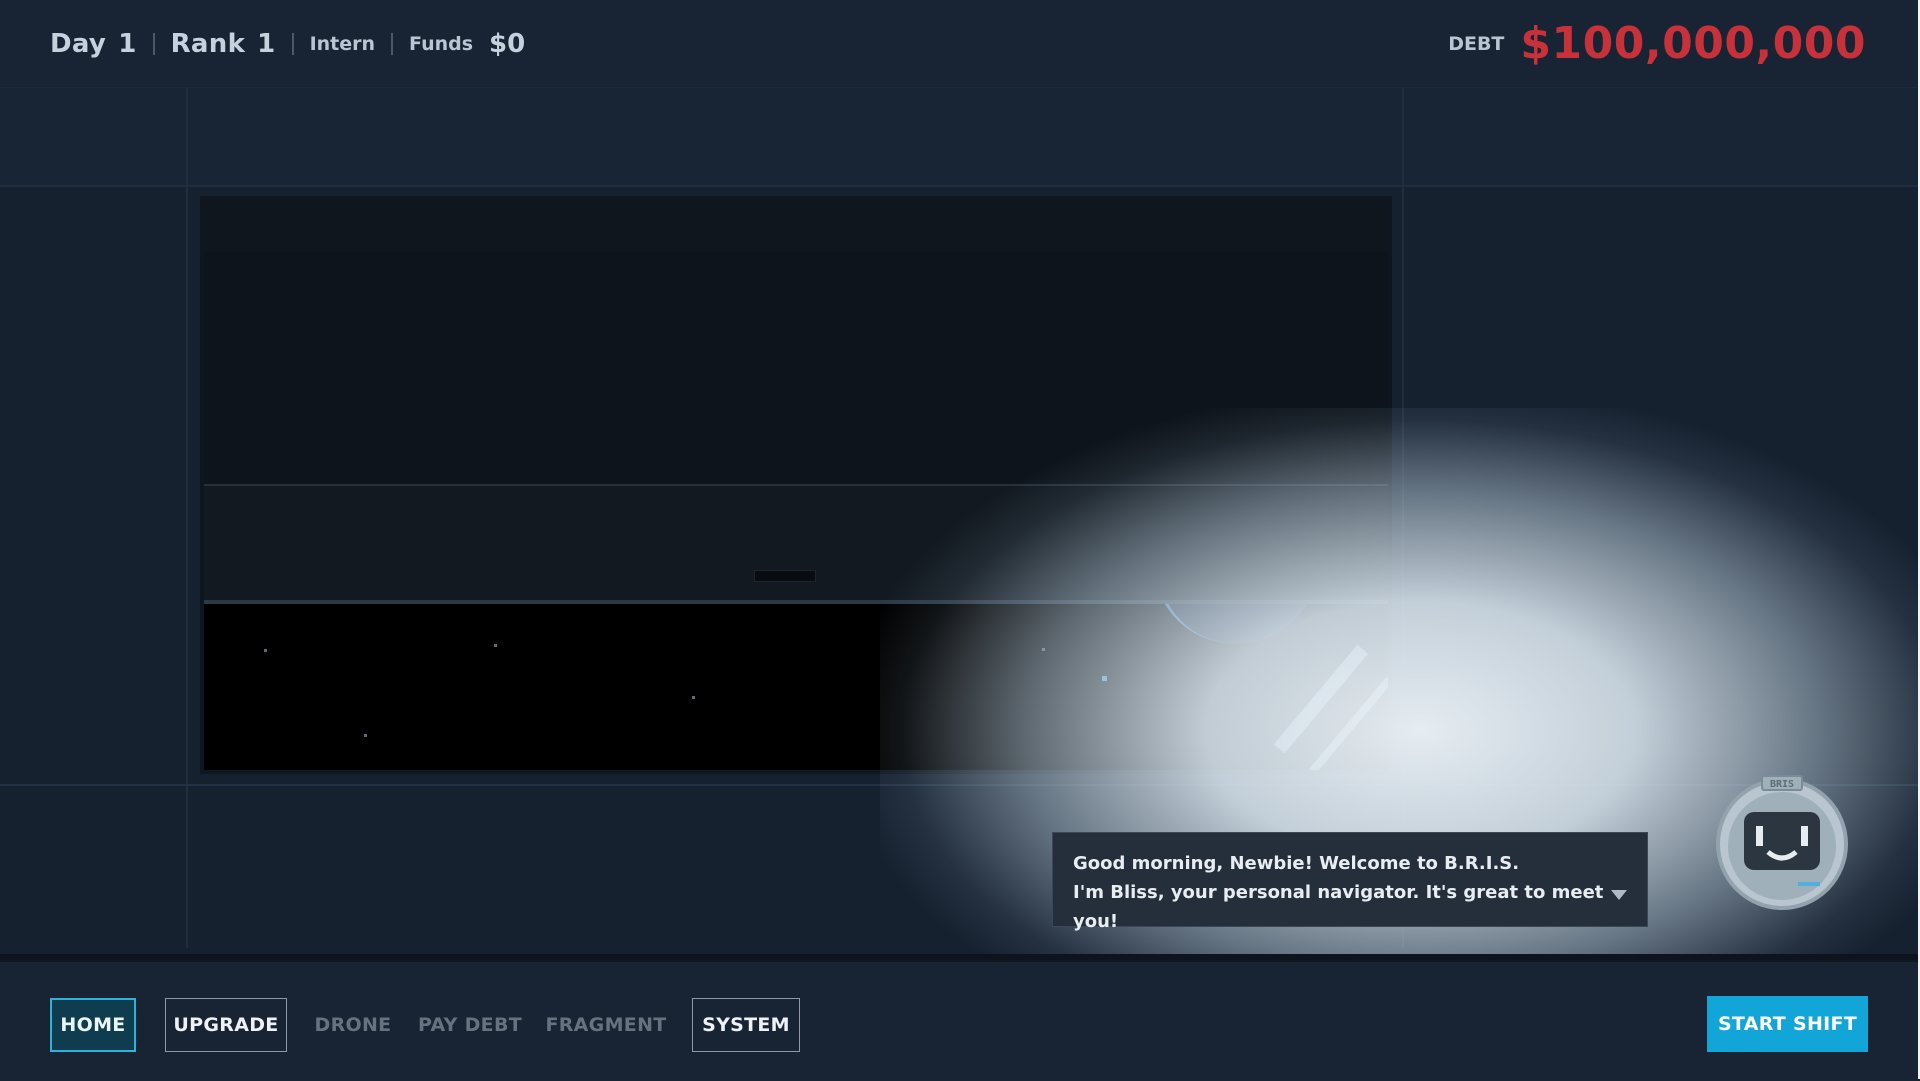 This screenshot has height=1081, width=1920. Describe the element at coordinates (1236, 624) in the screenshot. I see `planet` at that location.